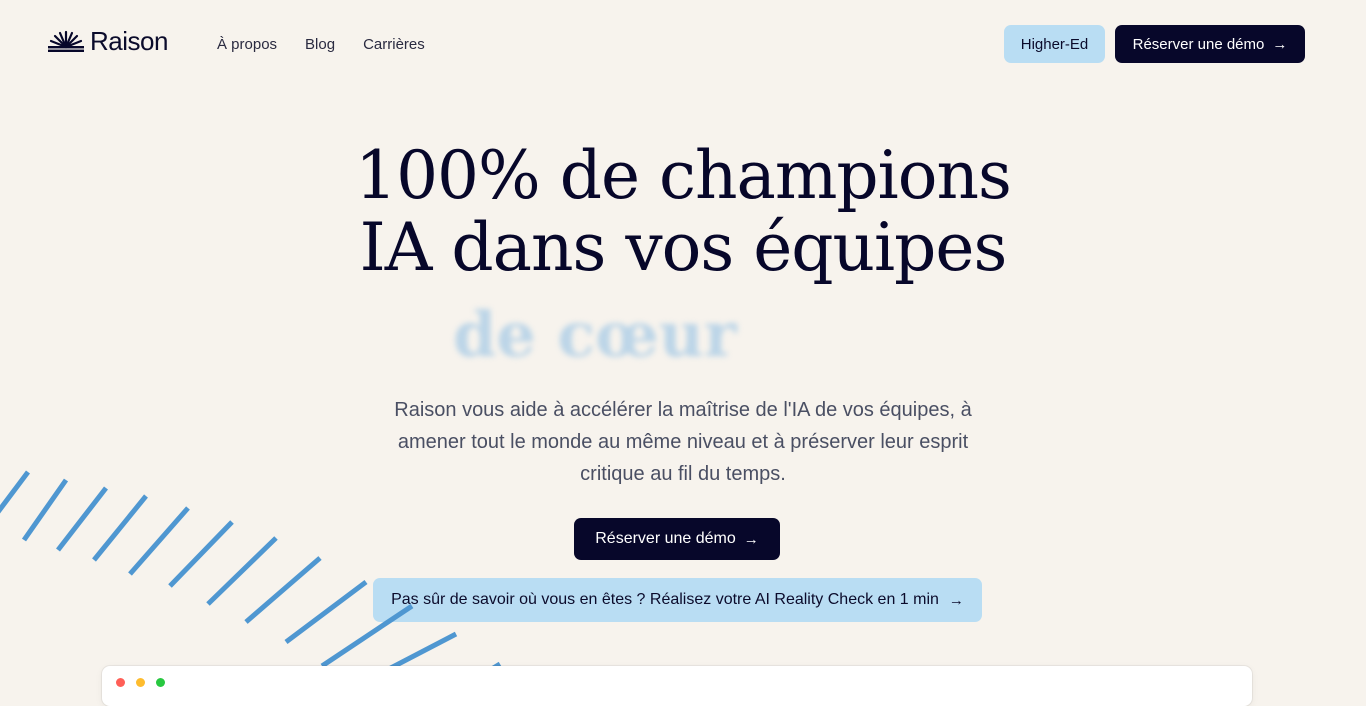 This screenshot has height=706, width=1366. What do you see at coordinates (683, 175) in the screenshot?
I see `hero-title-line-1: 100% de champions` at bounding box center [683, 175].